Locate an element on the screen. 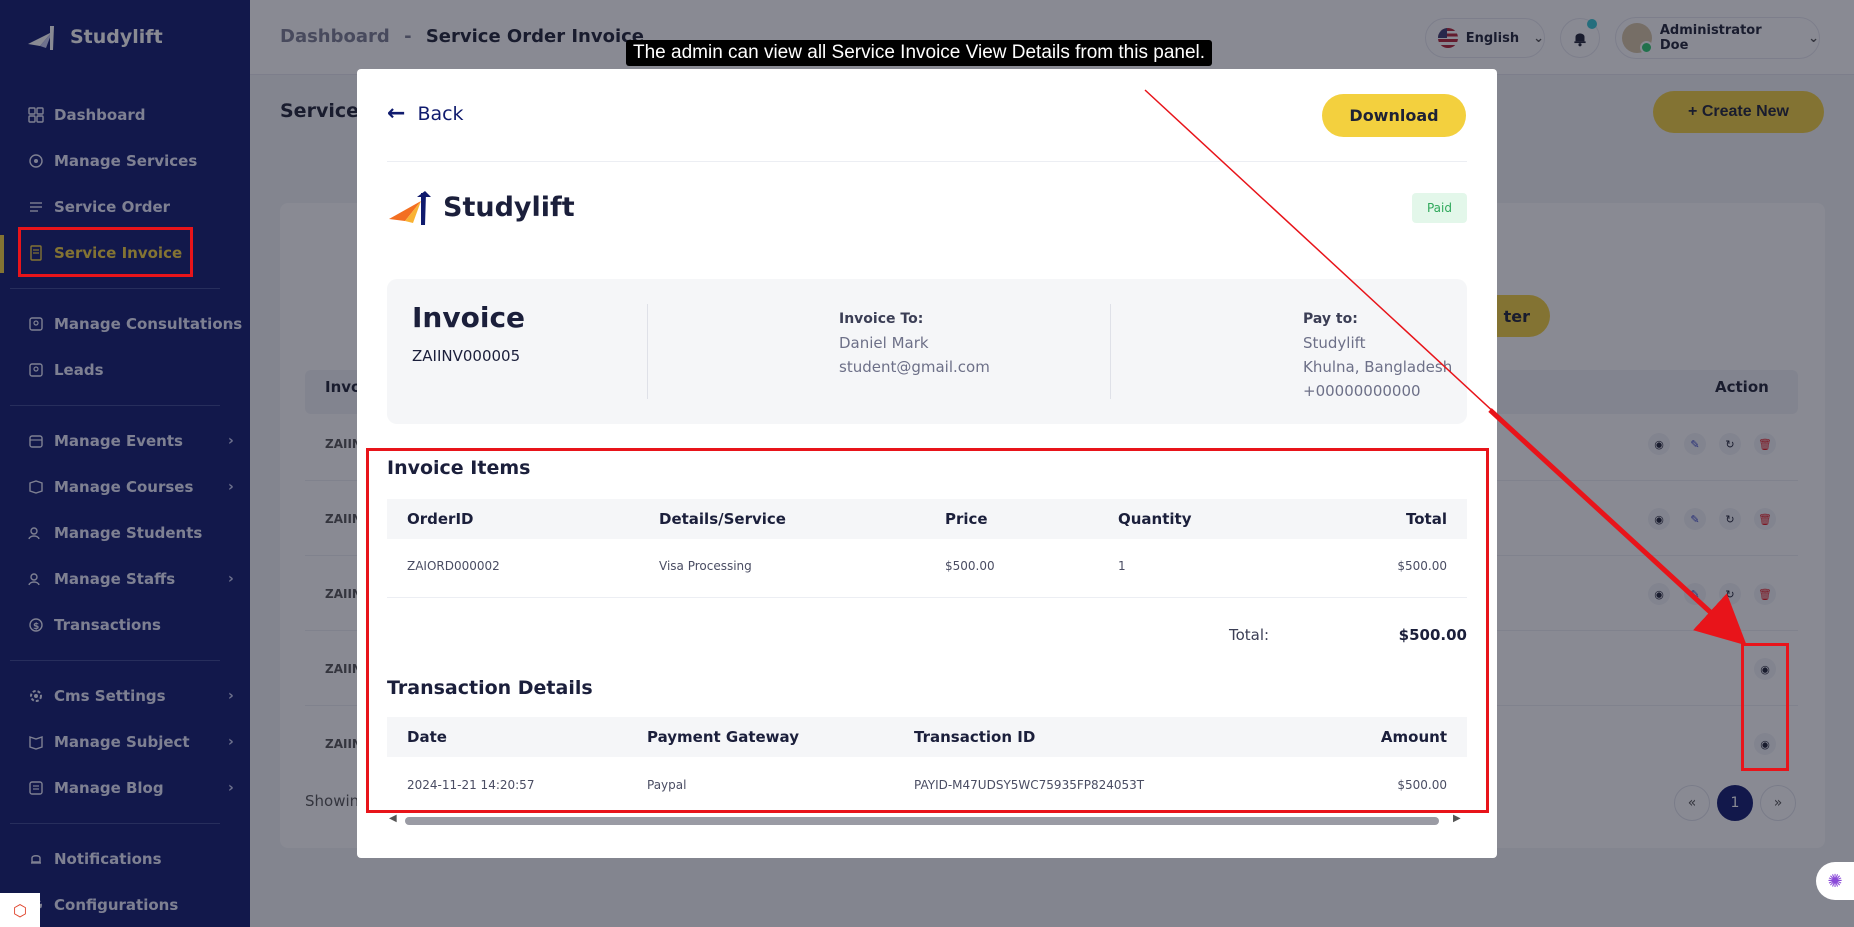 This screenshot has width=1854, height=927. studylift-logo-icon is located at coordinates (410, 208).